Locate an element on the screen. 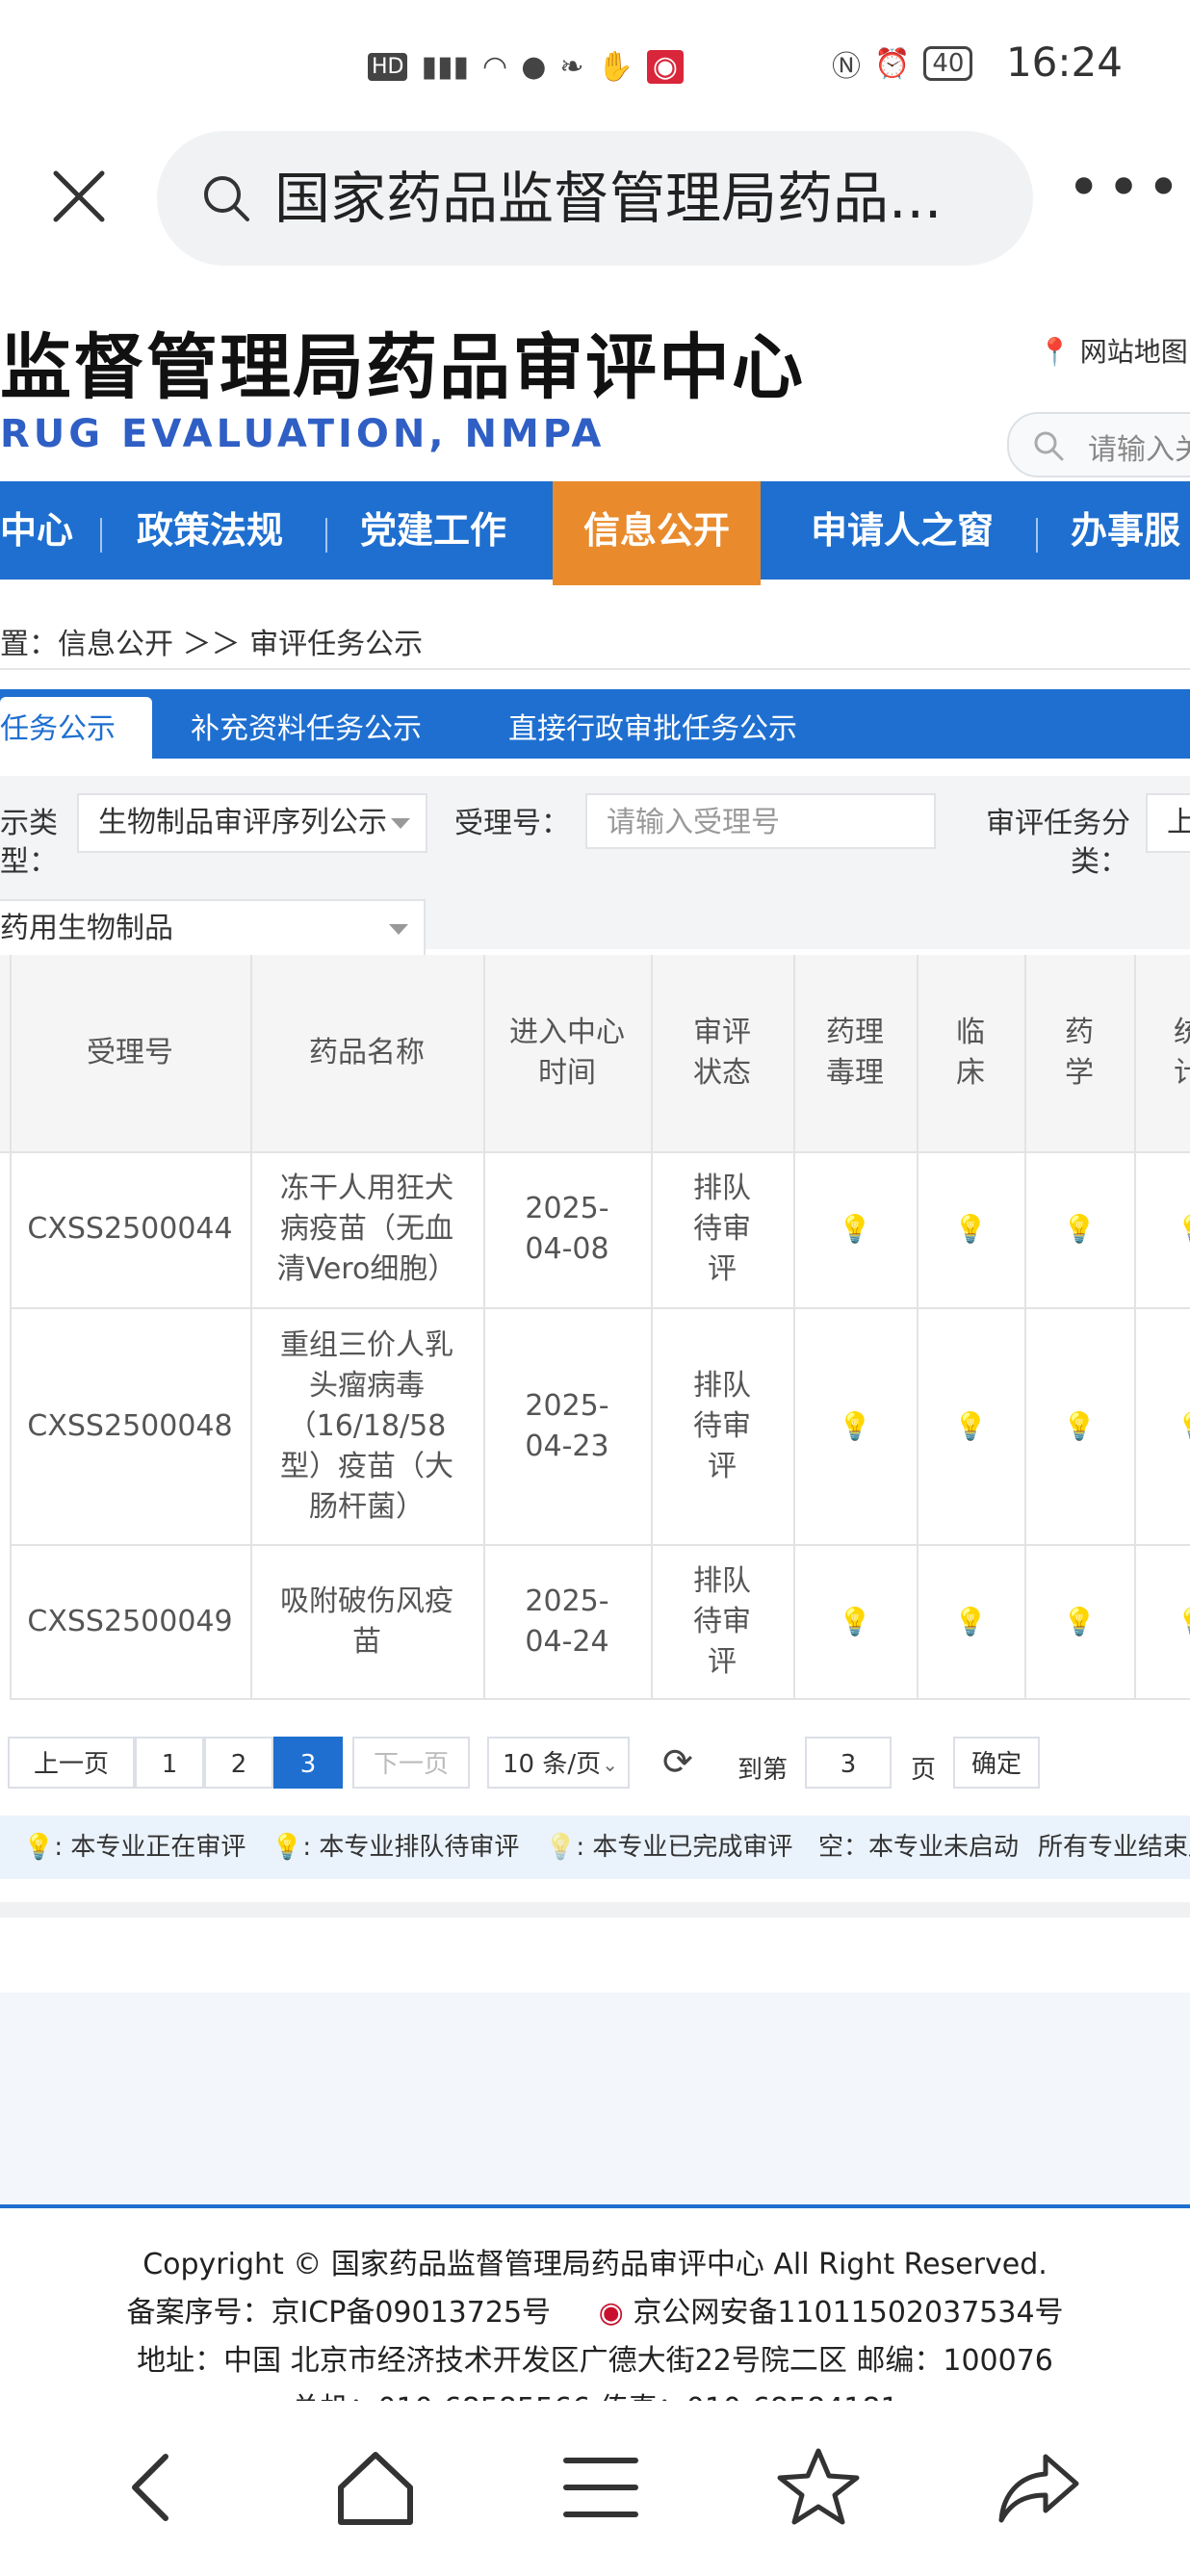 The width and height of the screenshot is (1190, 2576). tabs-menu-icon is located at coordinates (601, 2488).